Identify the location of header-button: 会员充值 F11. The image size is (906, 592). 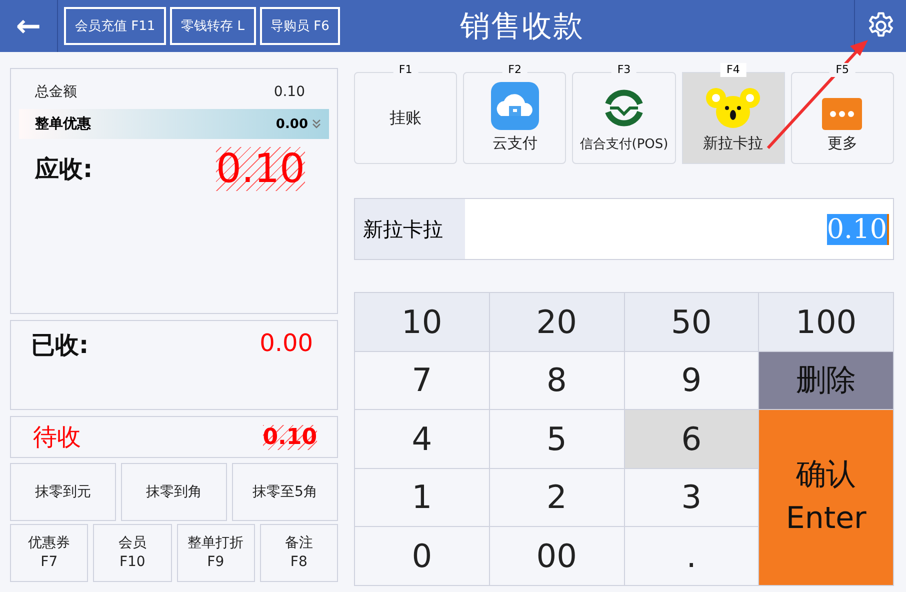
(115, 26).